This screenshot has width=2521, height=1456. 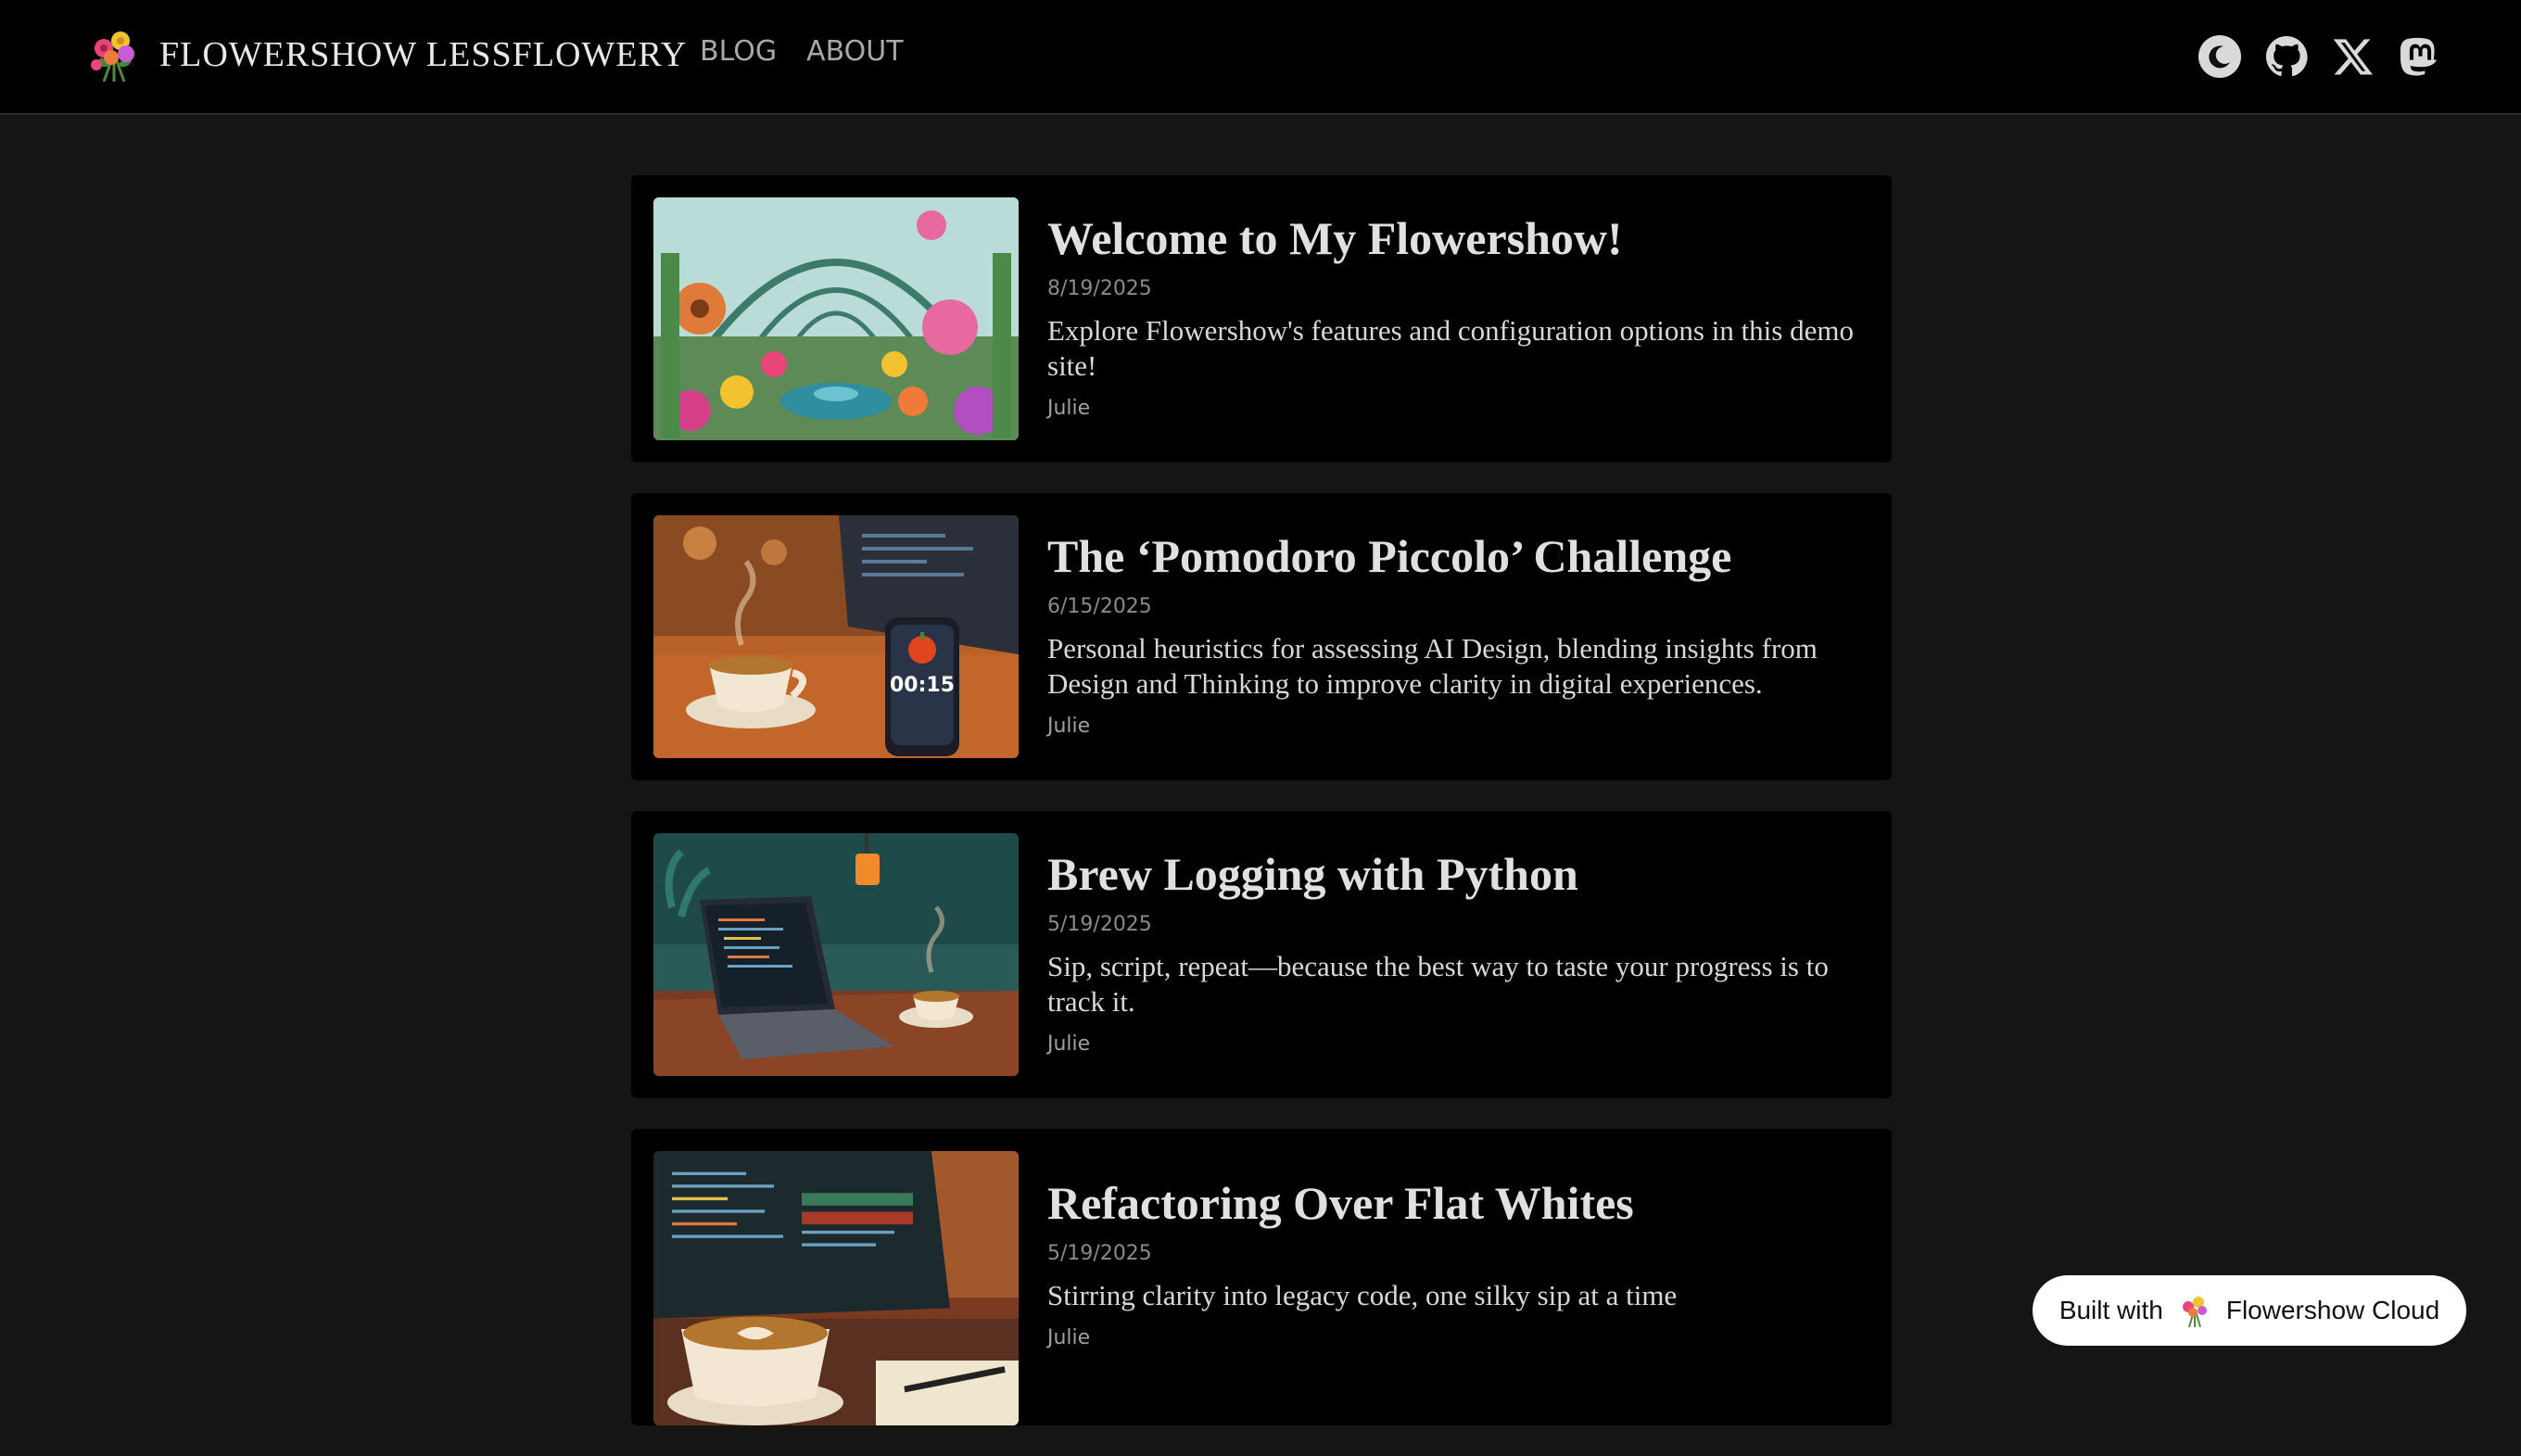 I want to click on github-link, so click(x=2287, y=56).